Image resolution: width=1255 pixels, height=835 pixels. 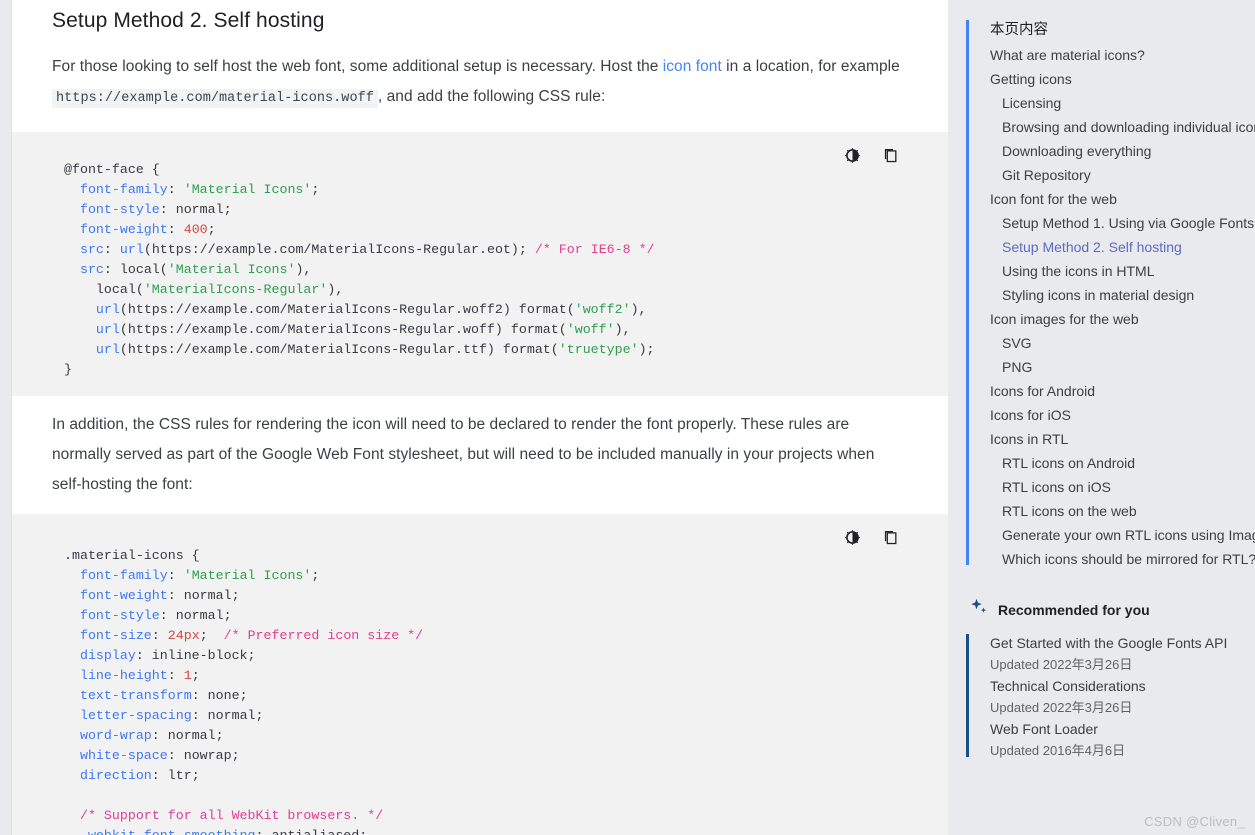 I want to click on recommended-item: Web Font Loader Updated 2016年4月6日, so click(x=1116, y=739).